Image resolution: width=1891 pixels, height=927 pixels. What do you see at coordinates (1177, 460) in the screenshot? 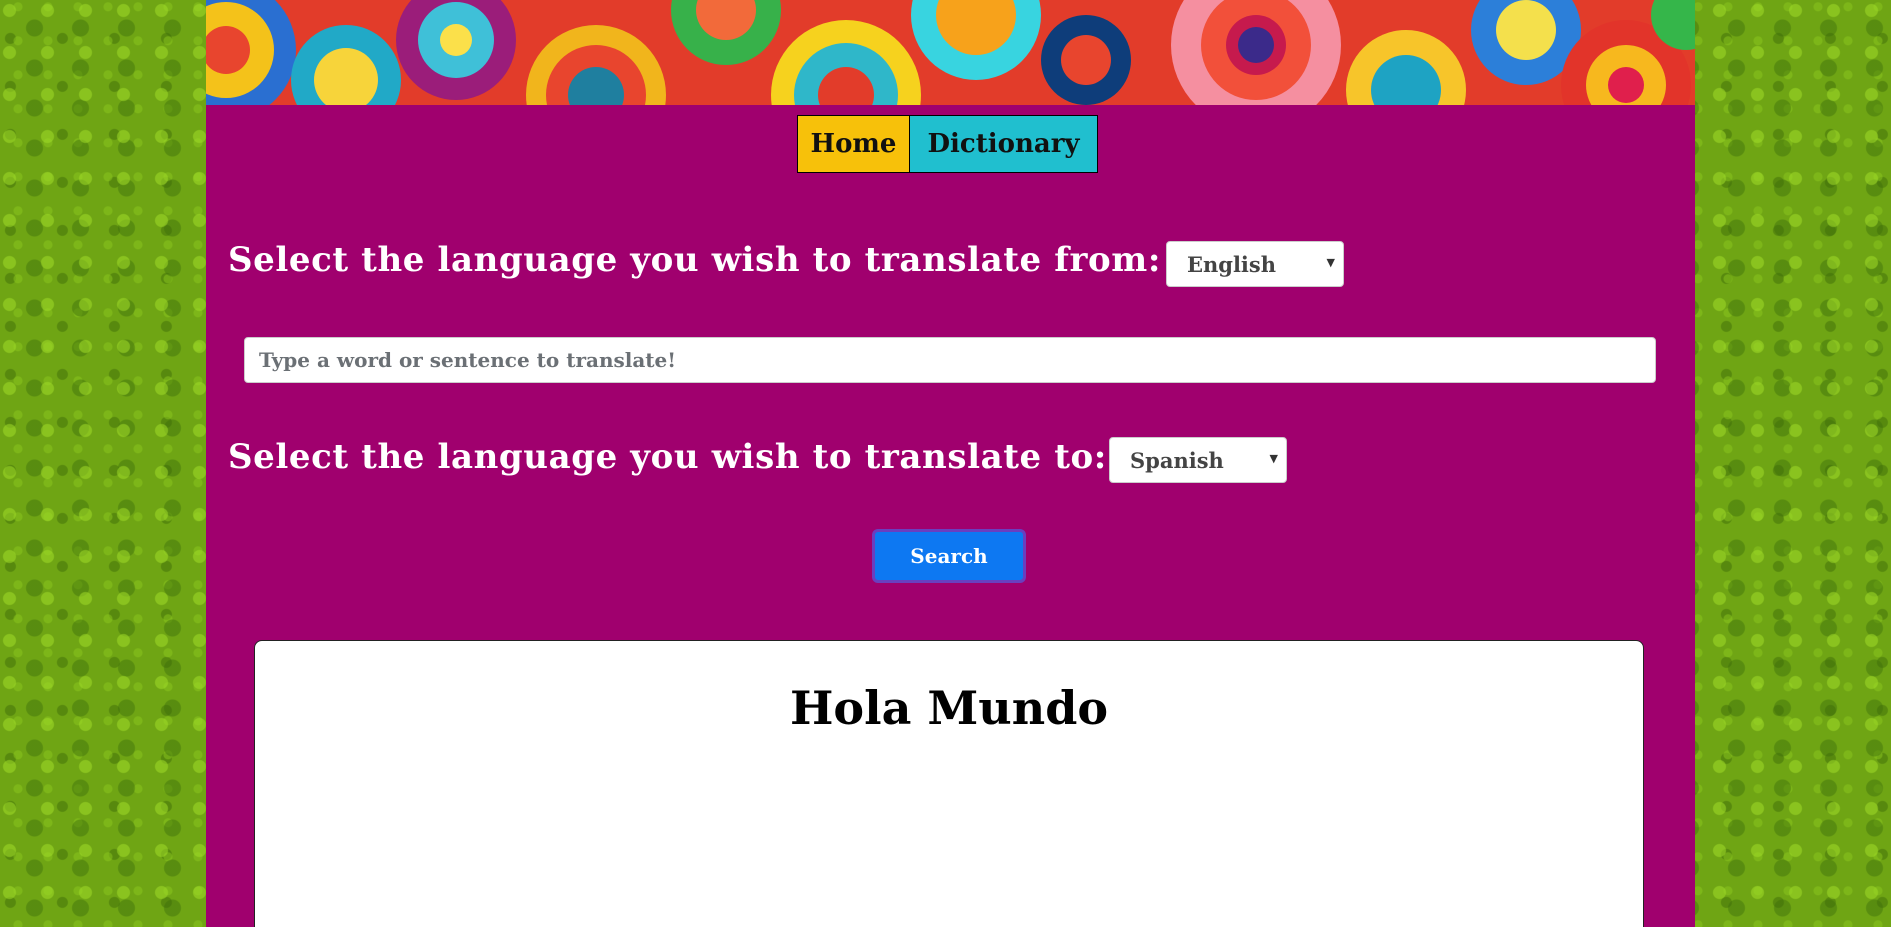
I see `target-language-value: Spanish` at bounding box center [1177, 460].